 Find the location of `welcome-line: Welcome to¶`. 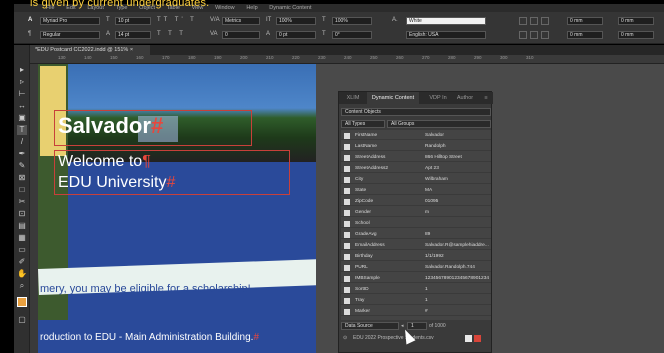

welcome-line: Welcome to¶ is located at coordinates (104, 162).